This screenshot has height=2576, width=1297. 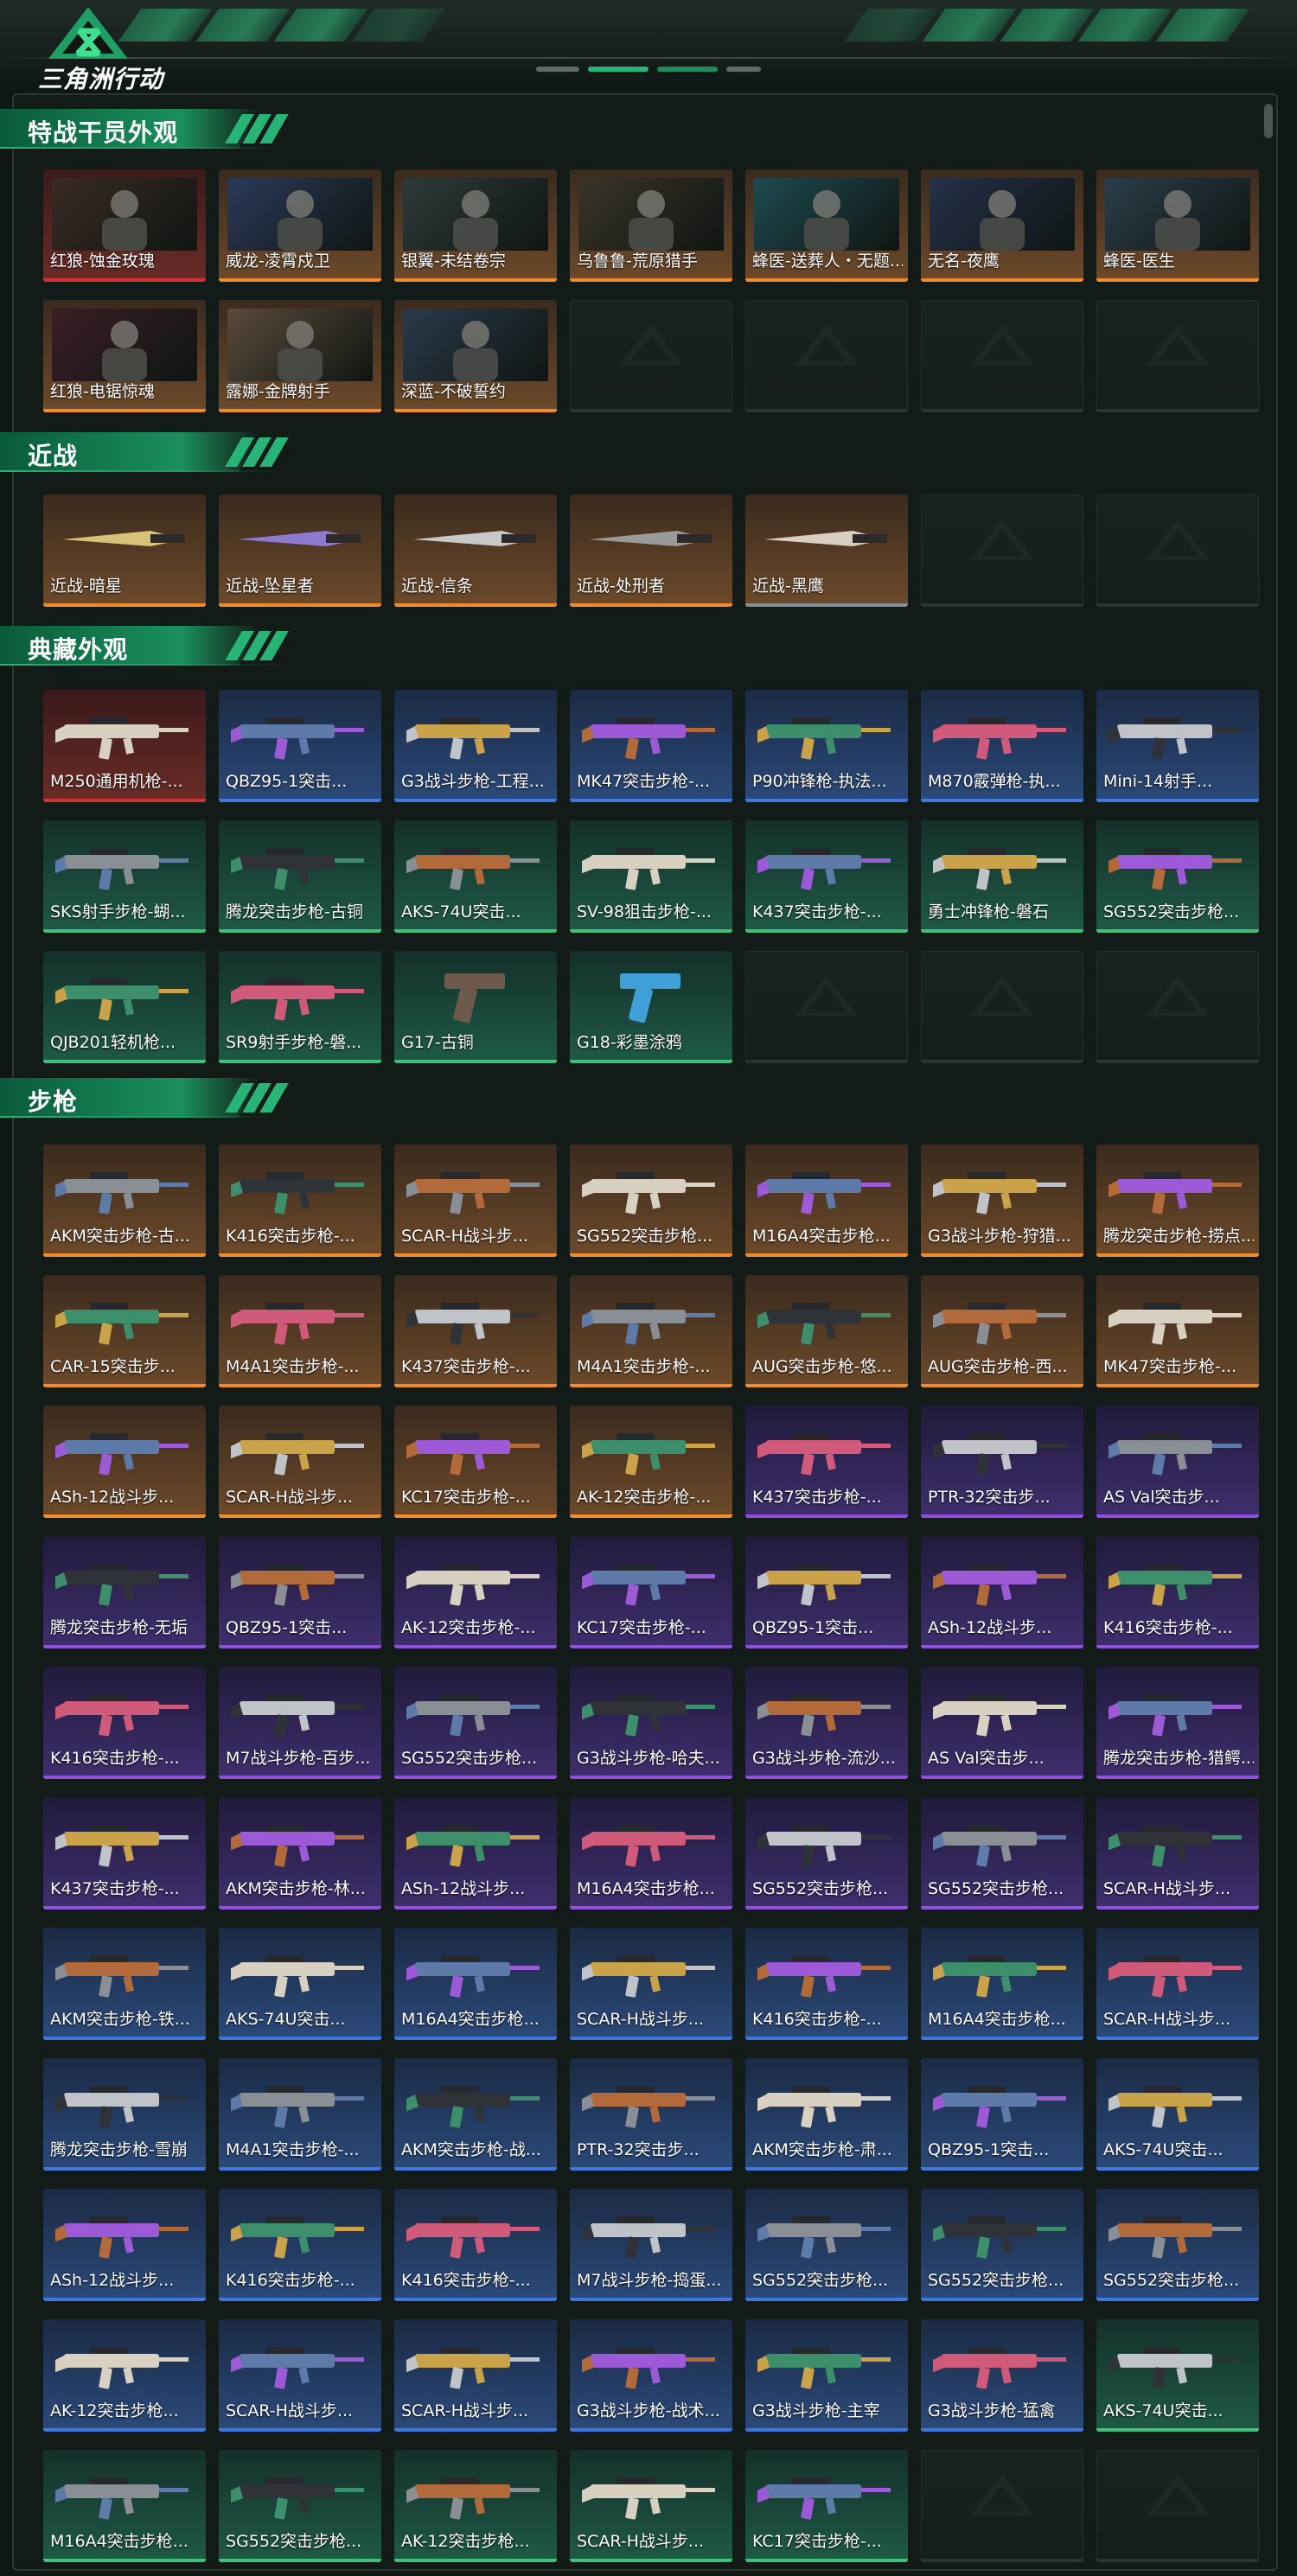 I want to click on gun-skin-card: 腾龙突击步枪-古铜, so click(x=300, y=876).